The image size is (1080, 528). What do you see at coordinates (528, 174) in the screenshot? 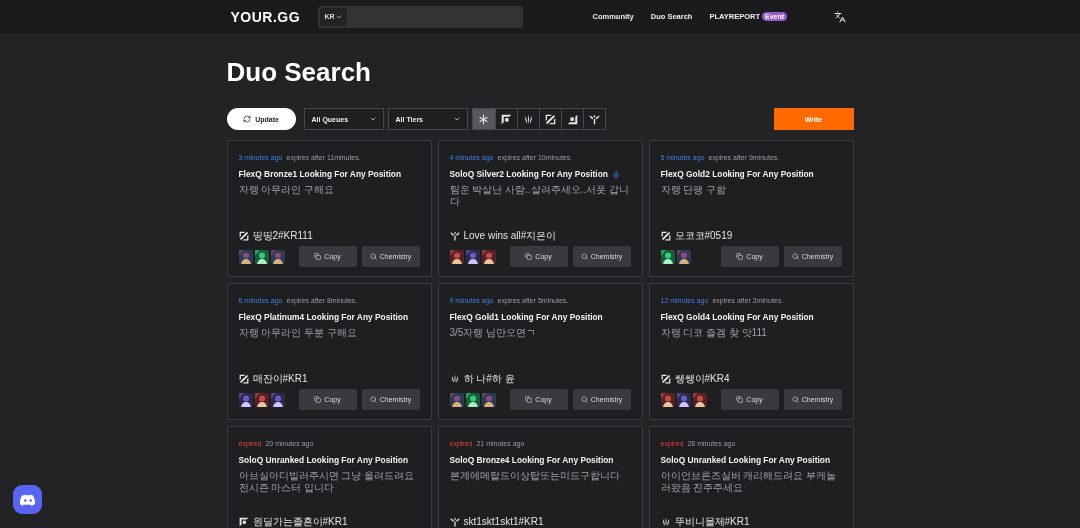
I see `post-title: SoloQ Silver2 Looking For Any Position` at bounding box center [528, 174].